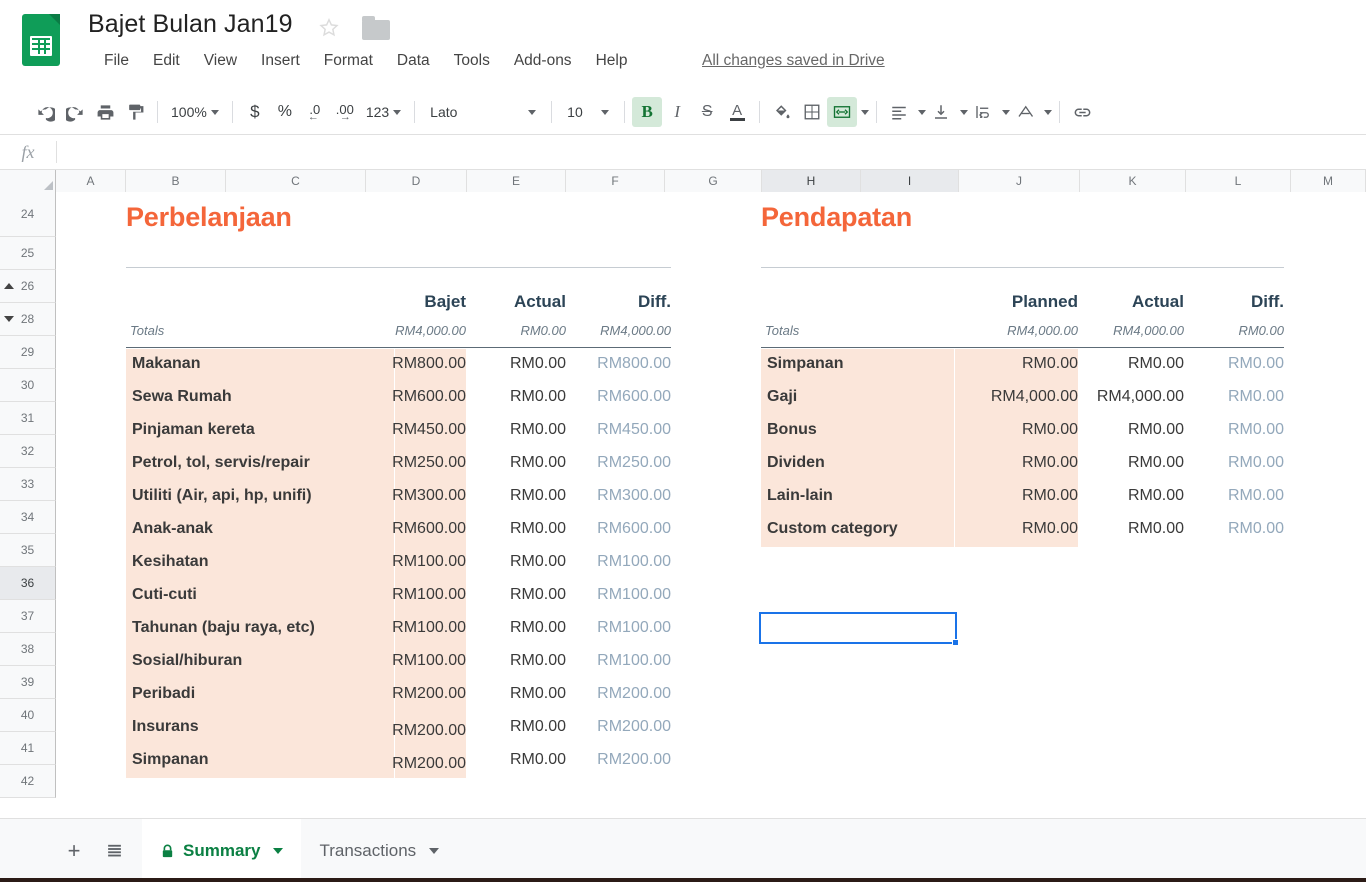  I want to click on menu-view: View, so click(220, 61).